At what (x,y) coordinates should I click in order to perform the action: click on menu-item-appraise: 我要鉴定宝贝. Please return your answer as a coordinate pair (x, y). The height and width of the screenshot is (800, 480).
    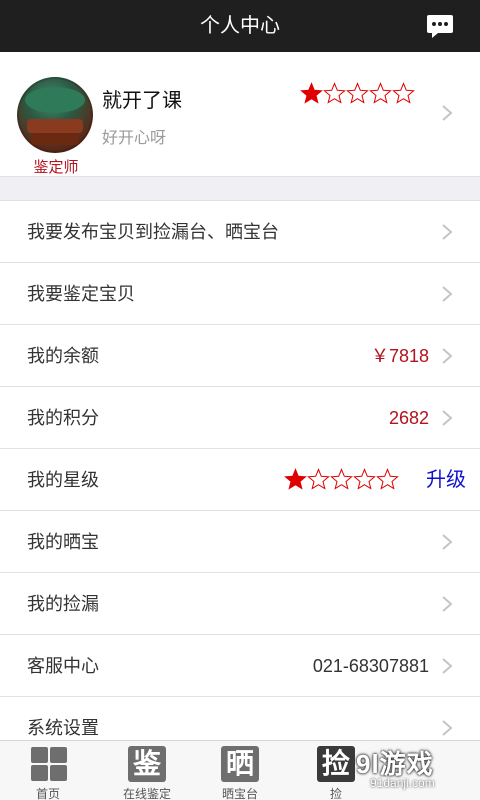
    Looking at the image, I should click on (240, 294).